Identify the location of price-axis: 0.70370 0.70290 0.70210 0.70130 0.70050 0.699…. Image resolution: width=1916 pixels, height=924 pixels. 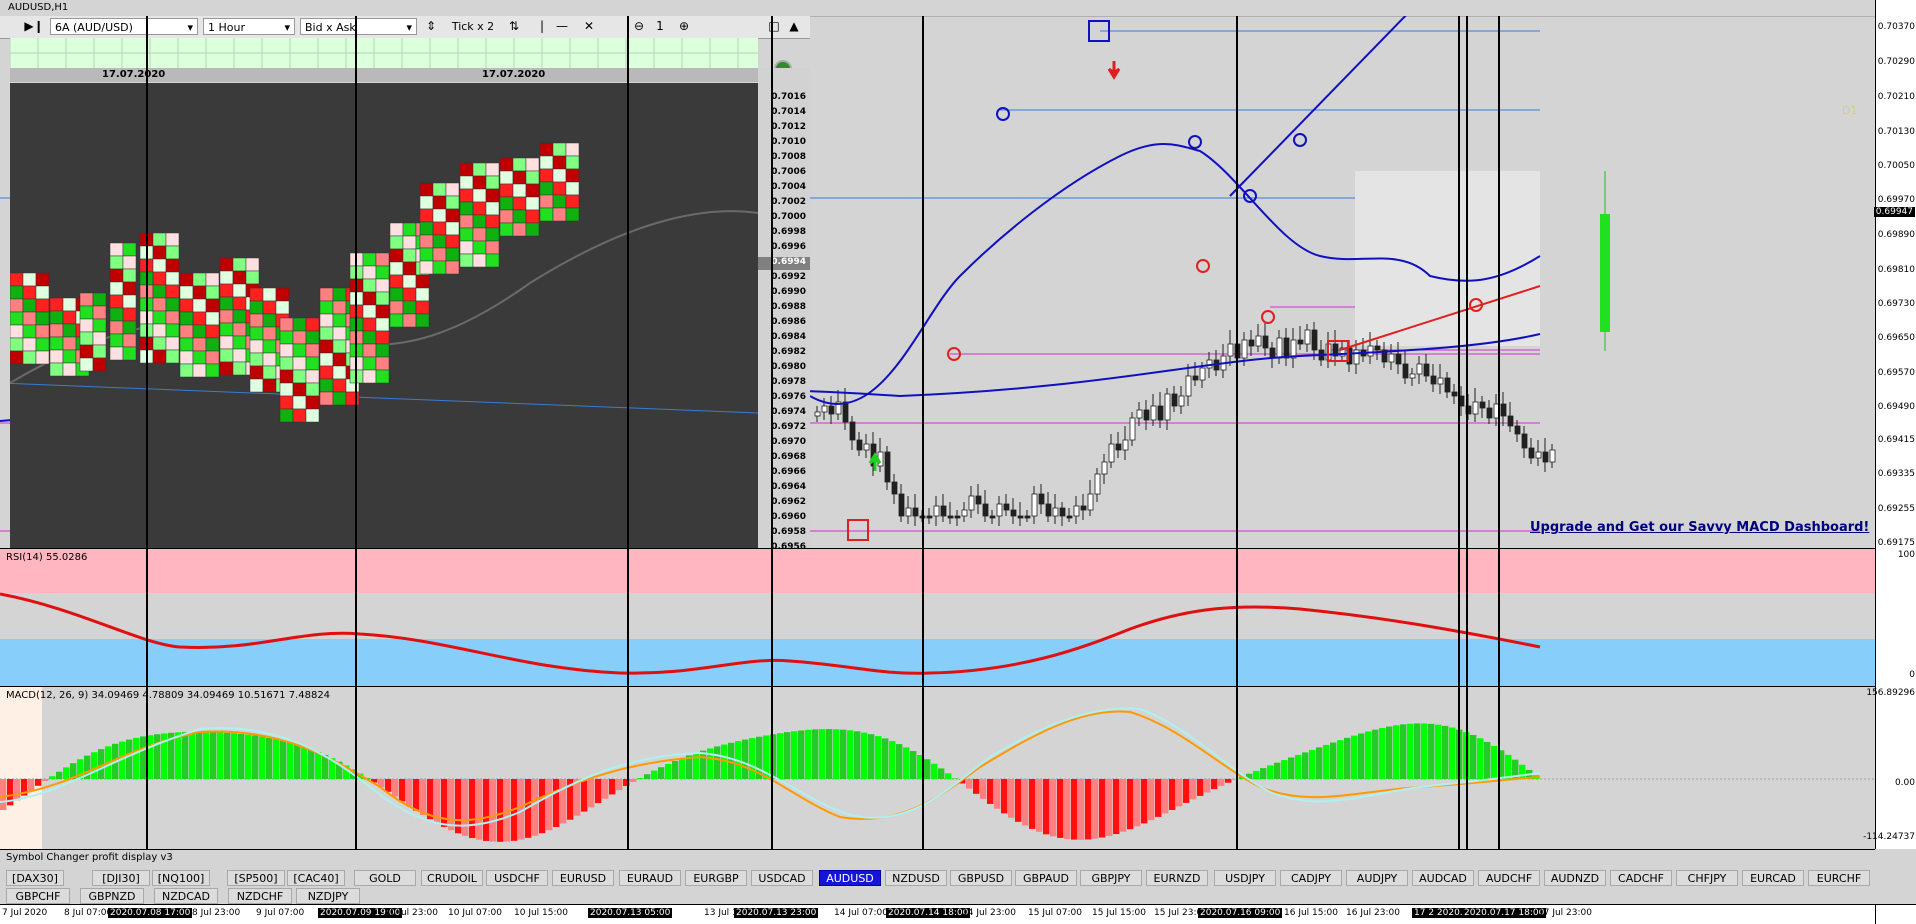
(1894, 274).